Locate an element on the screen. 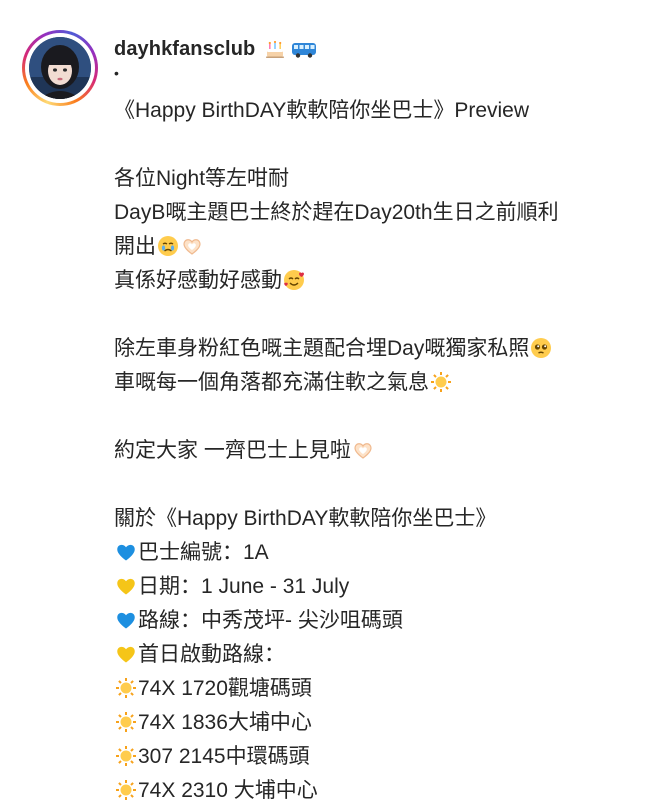 The height and width of the screenshot is (808, 661). caption-line: 關於《Happy BirthDAY軟軟陪你坐巴士》 is located at coordinates (379, 519).